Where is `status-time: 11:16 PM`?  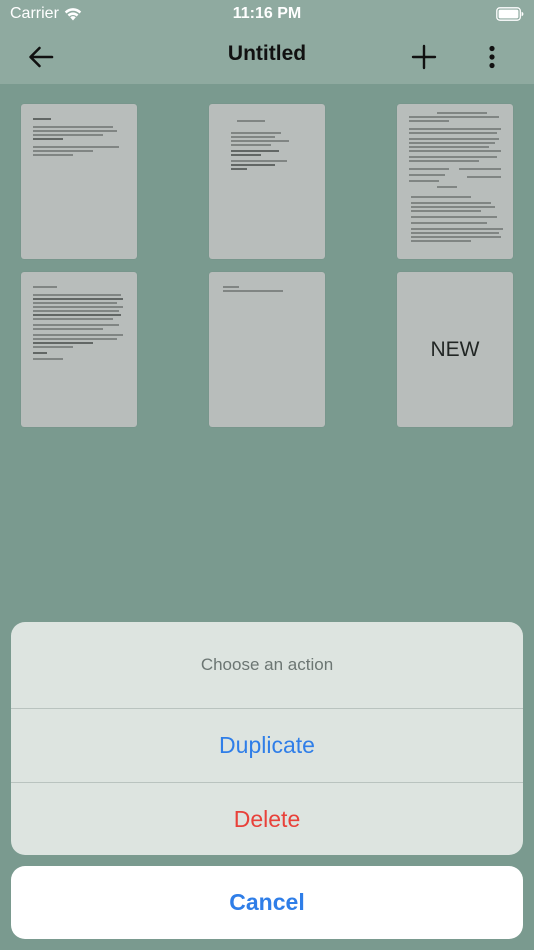 status-time: 11:16 PM is located at coordinates (267, 13).